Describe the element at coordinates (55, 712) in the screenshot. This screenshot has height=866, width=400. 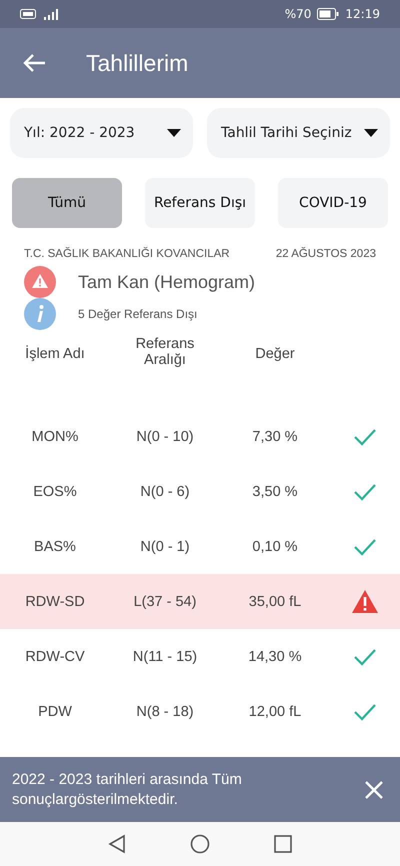
I see `test-code: PDW` at that location.